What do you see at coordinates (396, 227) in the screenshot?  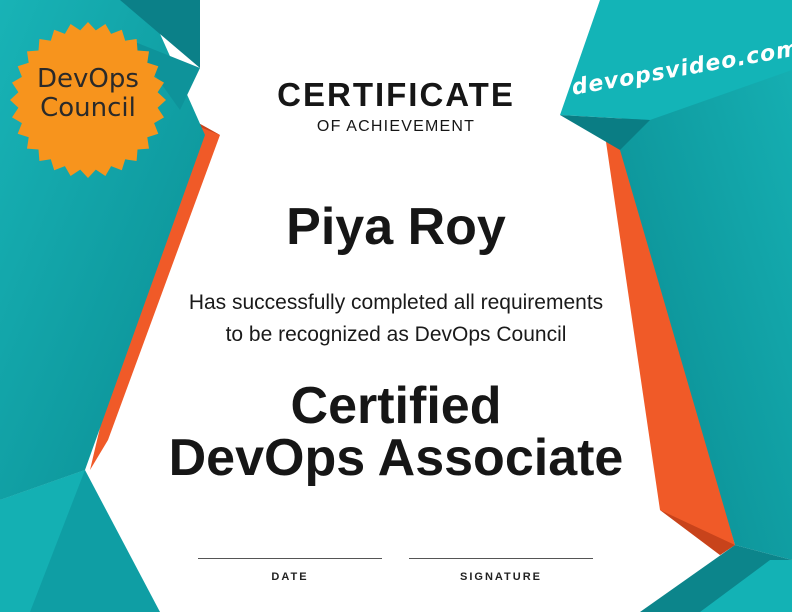 I see `recipient-name: Piya Roy` at bounding box center [396, 227].